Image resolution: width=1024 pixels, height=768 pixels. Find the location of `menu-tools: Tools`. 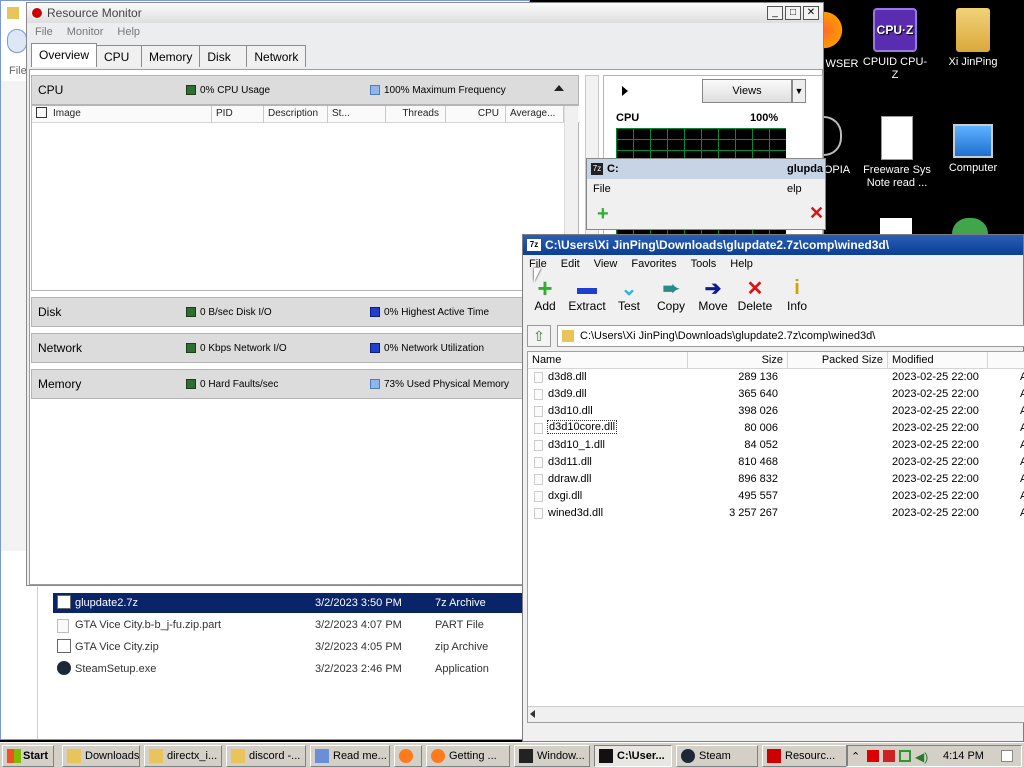

menu-tools: Tools is located at coordinates (704, 264).